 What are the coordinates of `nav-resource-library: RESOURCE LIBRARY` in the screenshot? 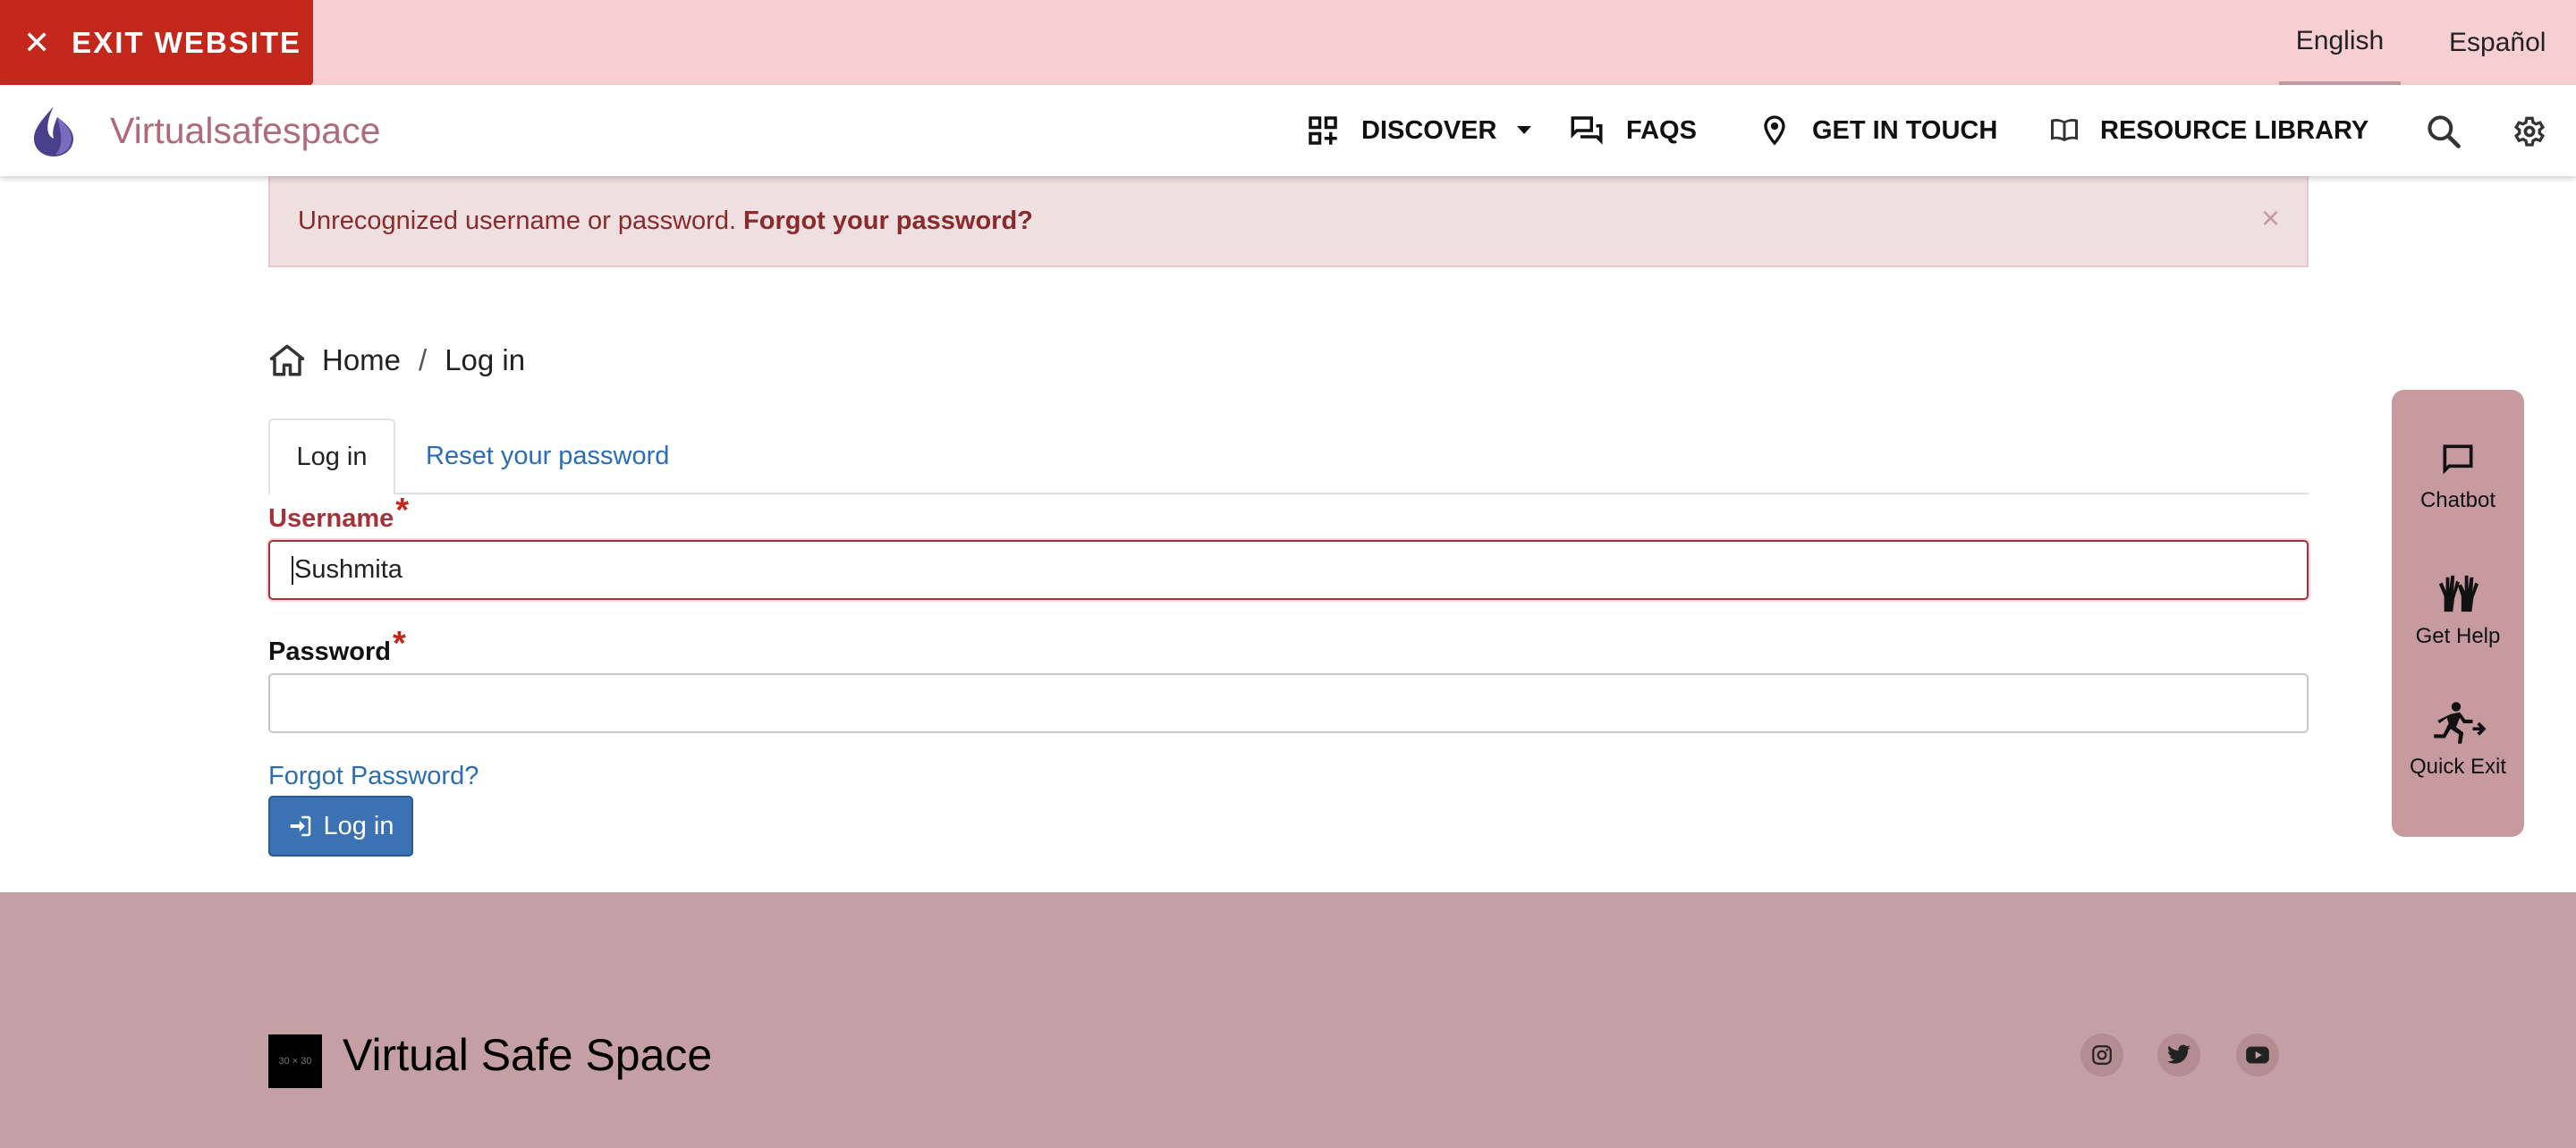 It's located at (2208, 130).